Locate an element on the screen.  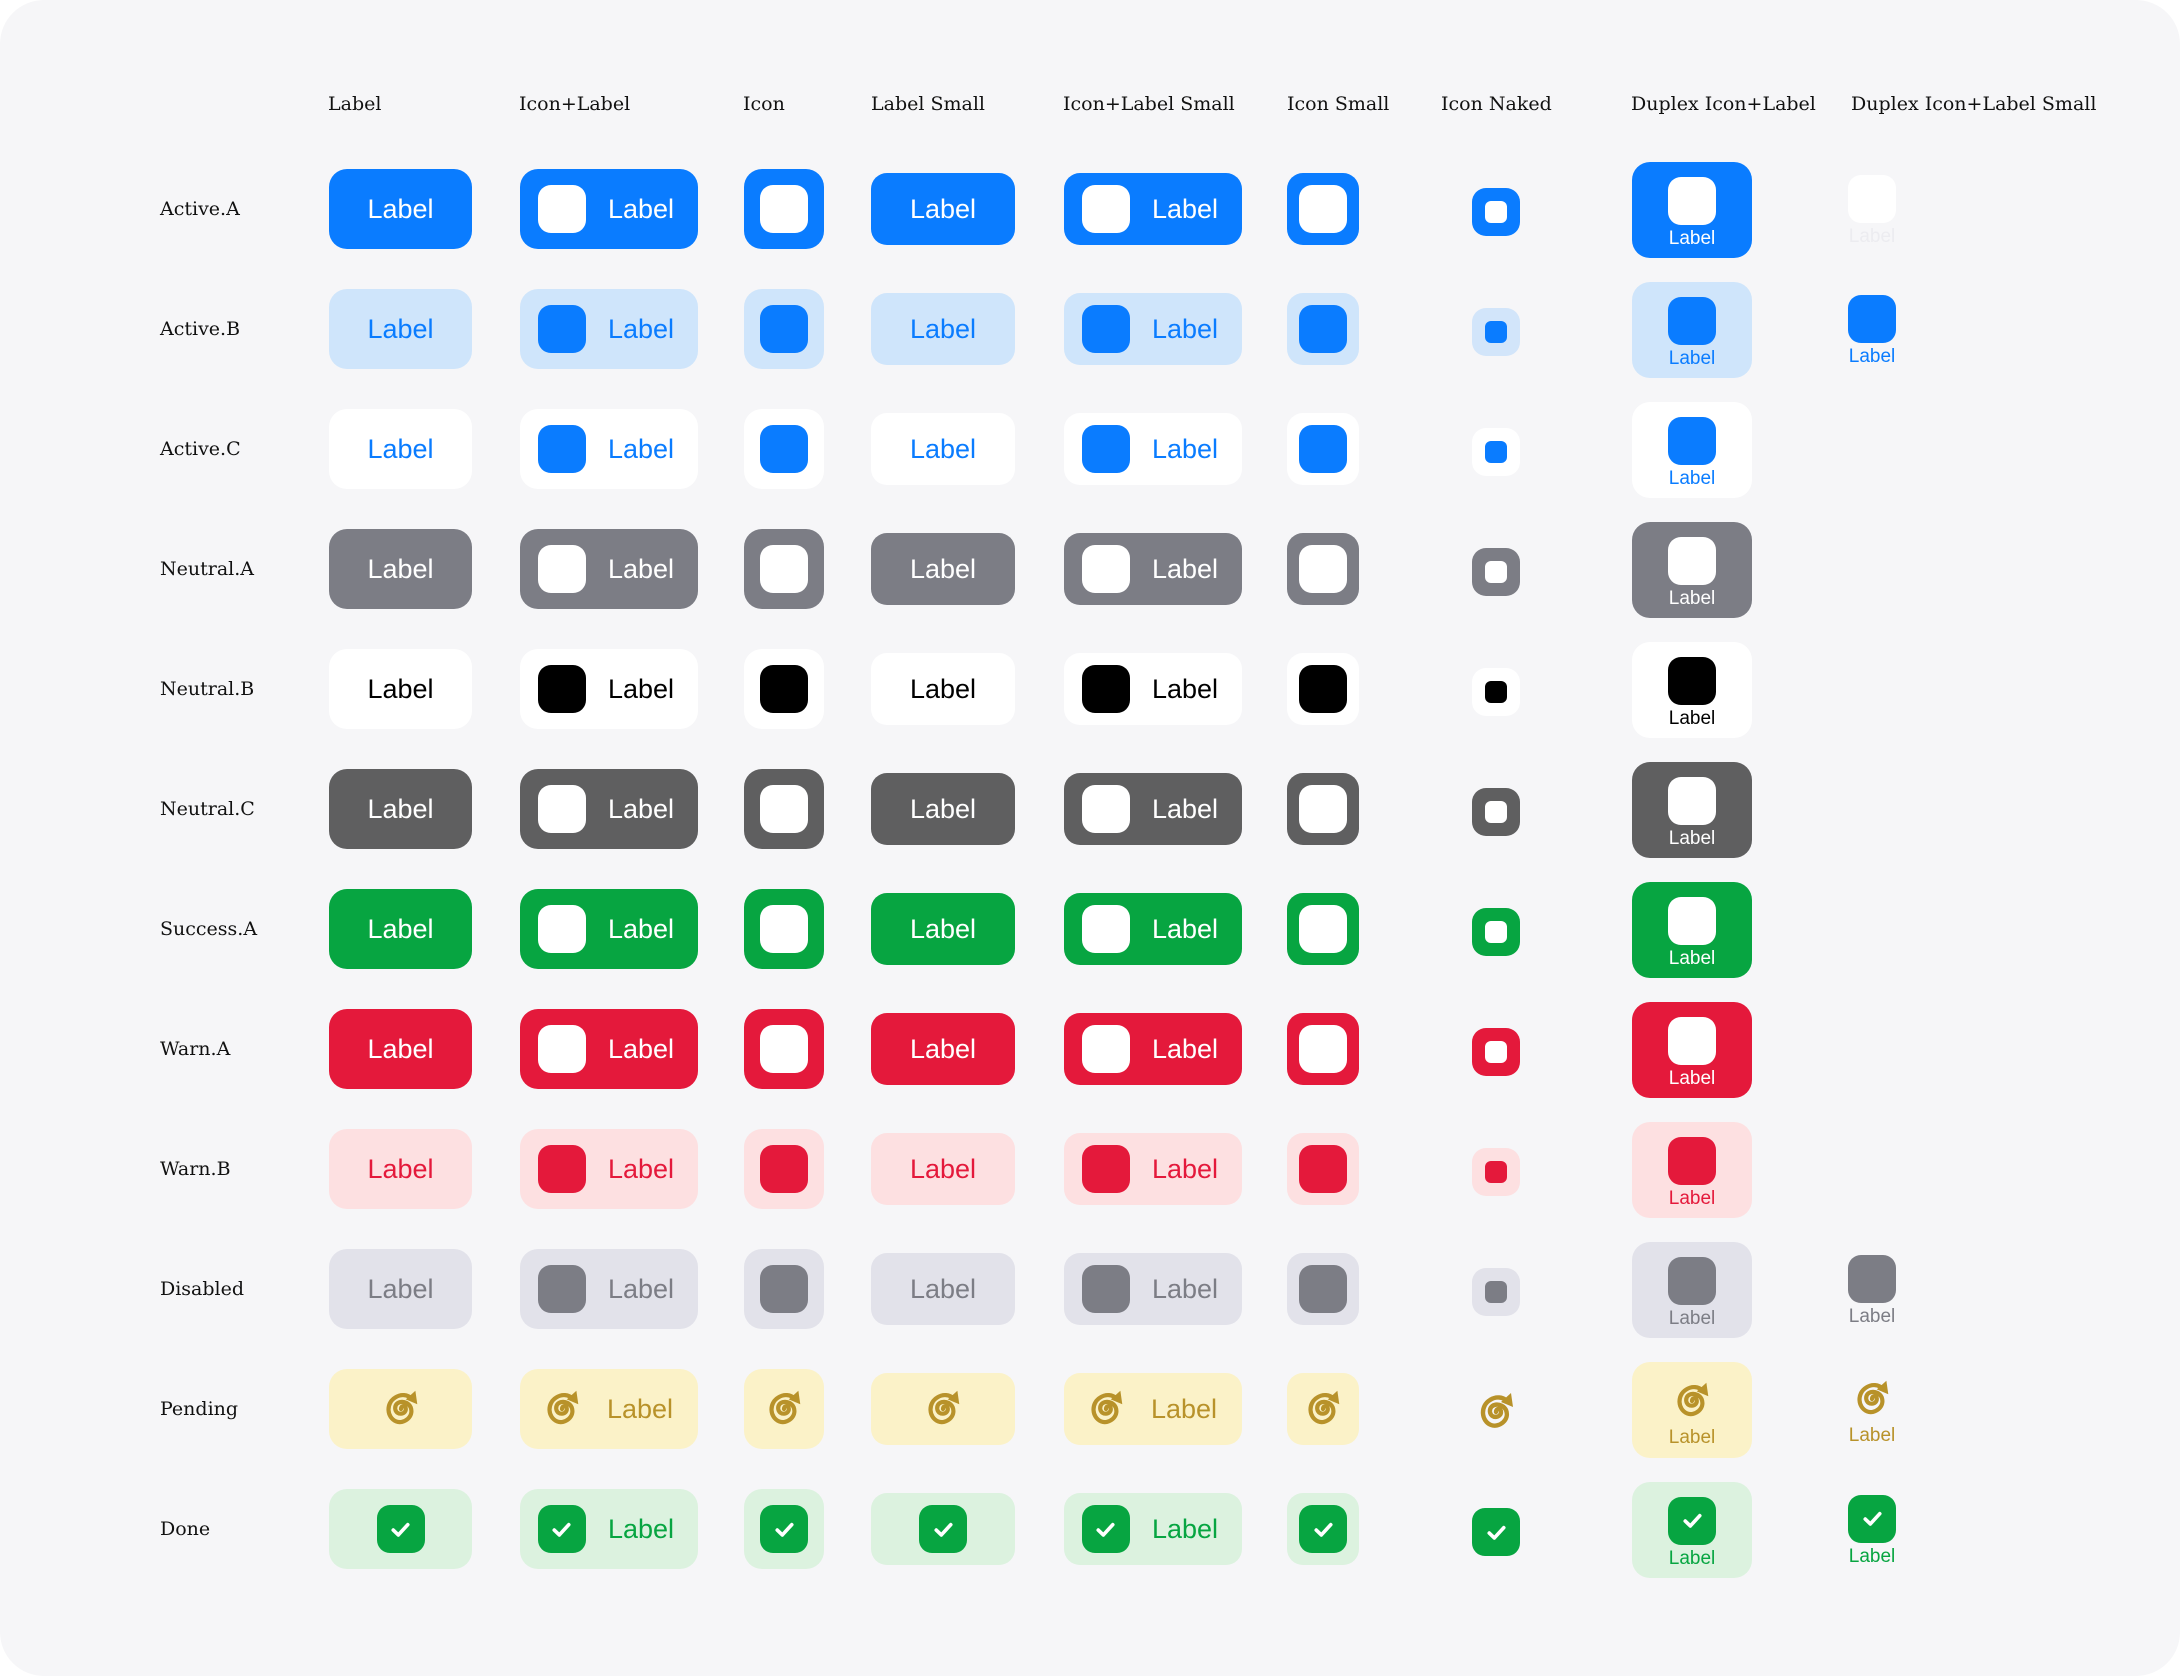
active-a-icon-label-small-button: Label is located at coordinates (1153, 209).